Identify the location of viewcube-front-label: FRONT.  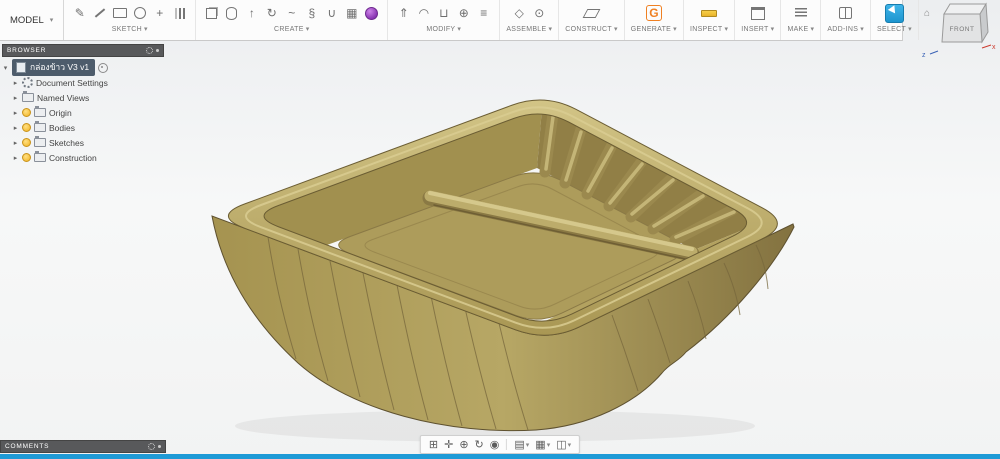
(962, 29).